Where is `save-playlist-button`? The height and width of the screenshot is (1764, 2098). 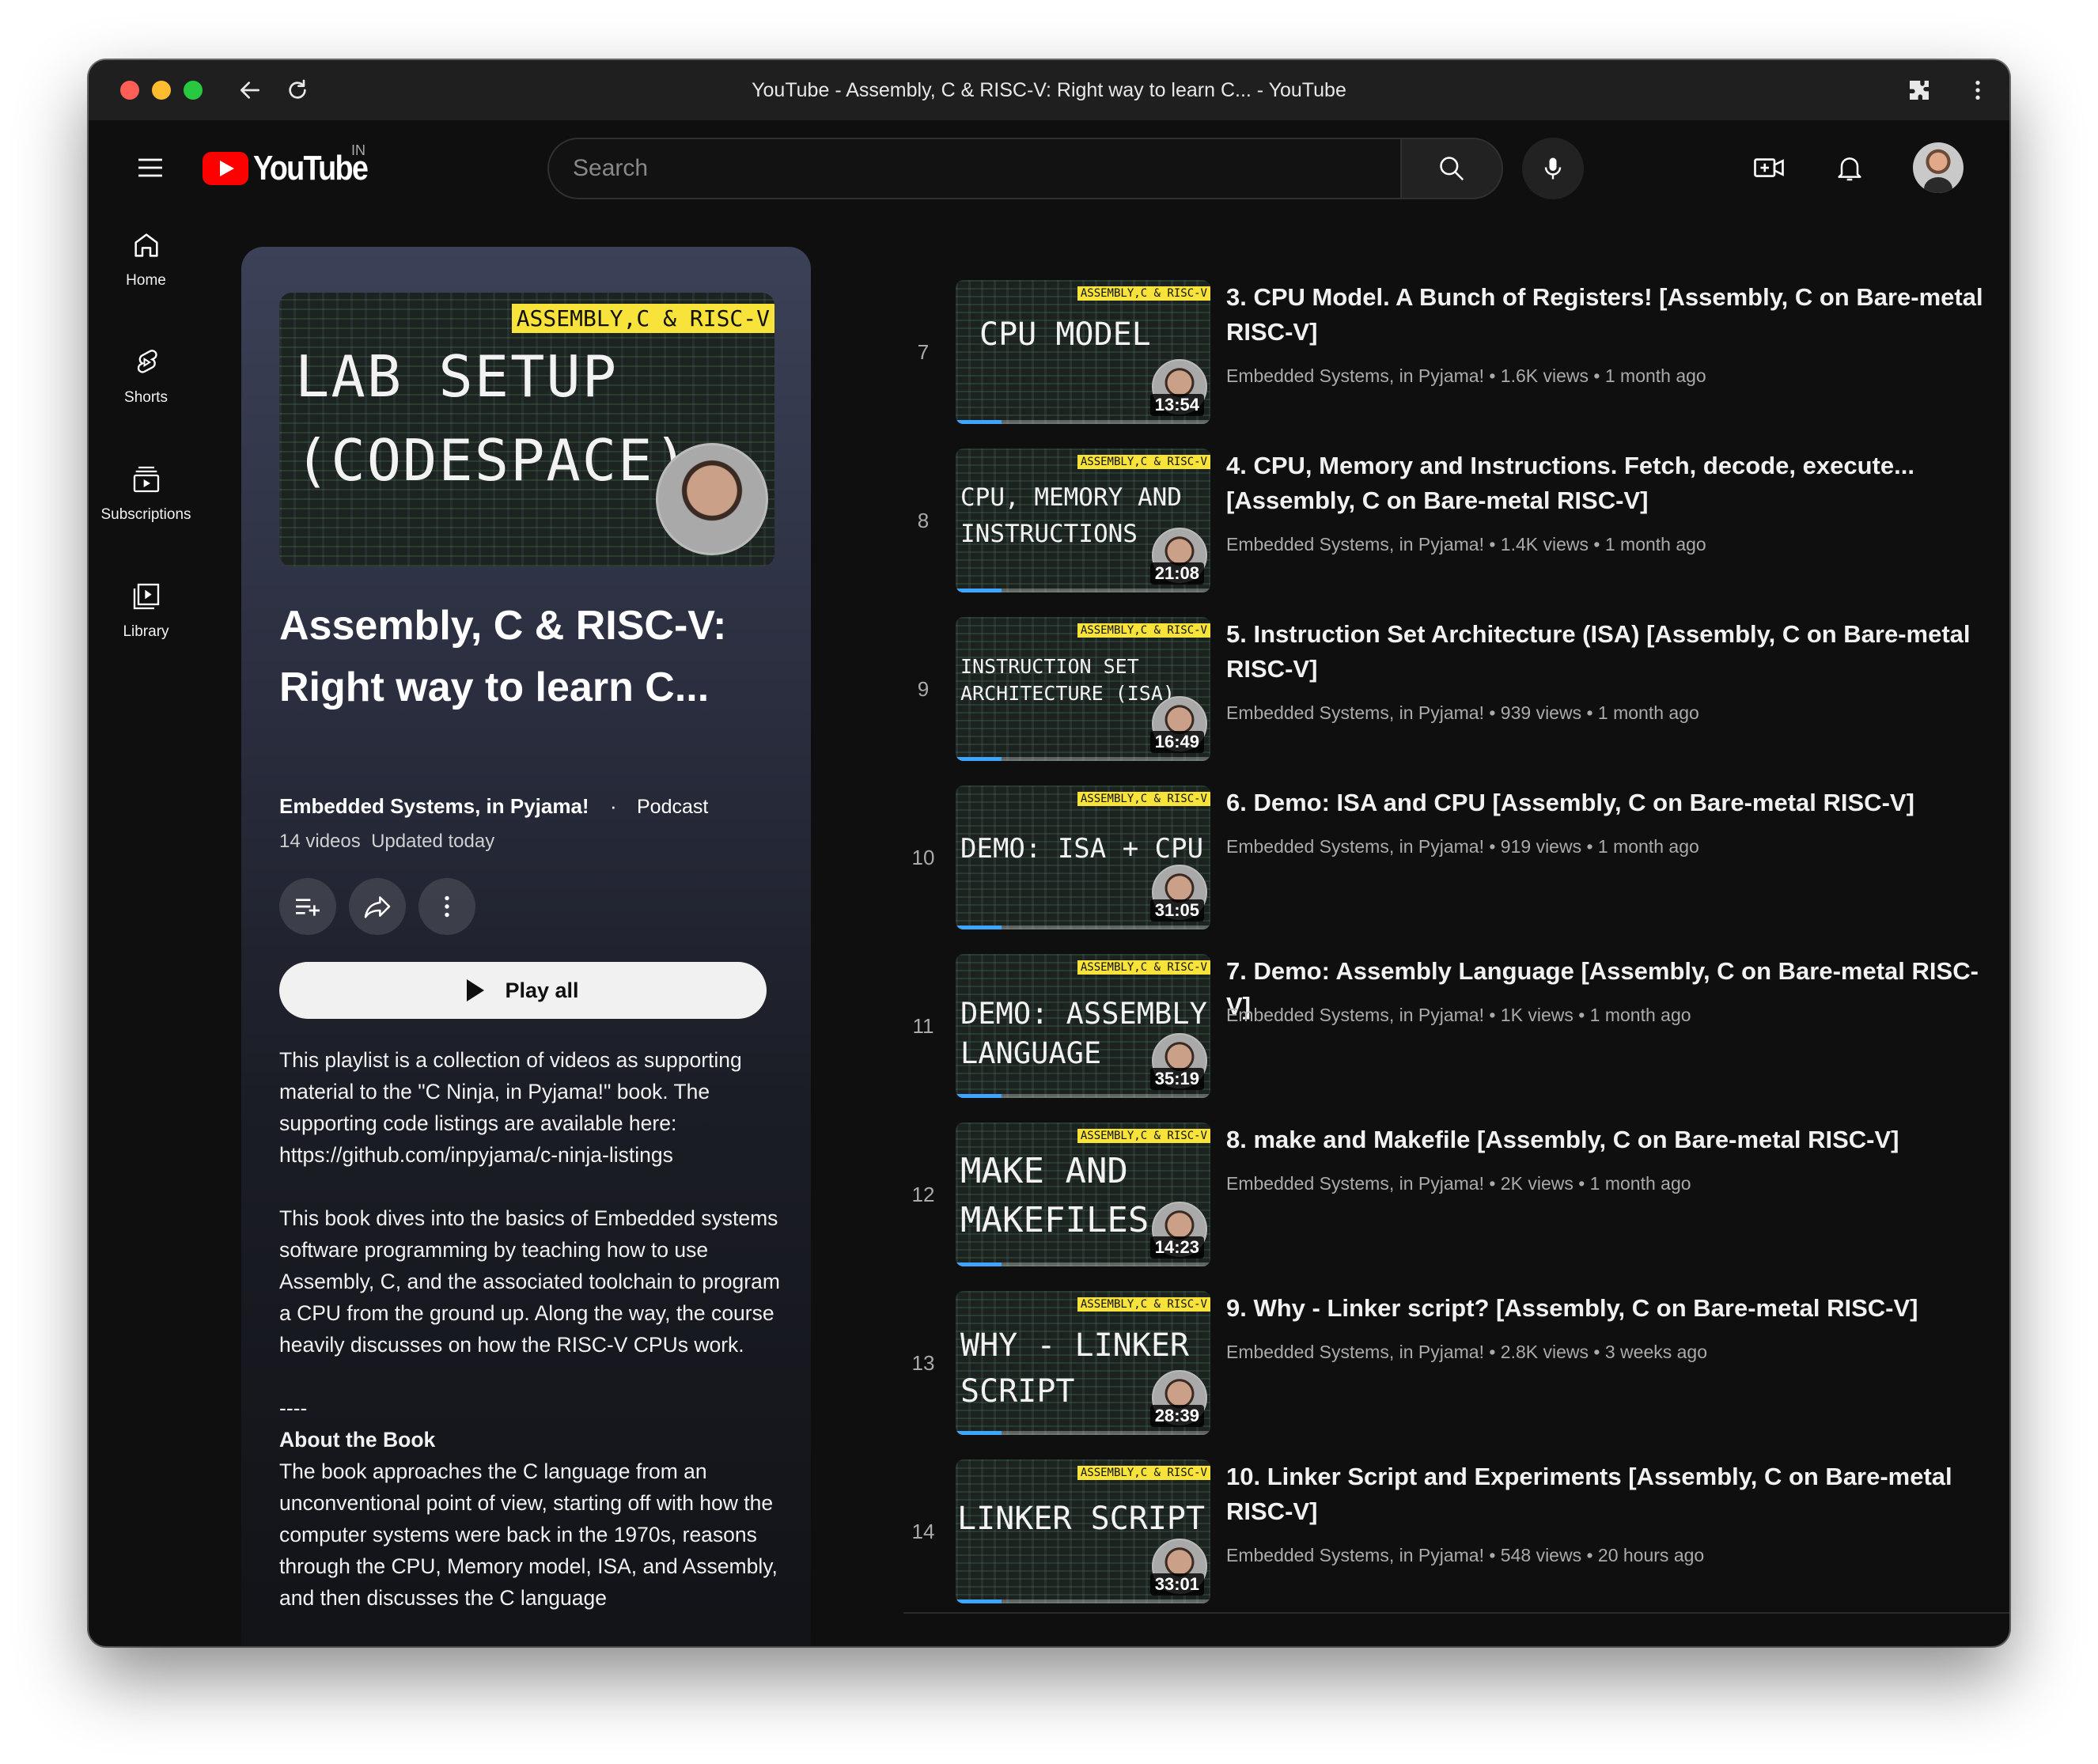 save-playlist-button is located at coordinates (307, 907).